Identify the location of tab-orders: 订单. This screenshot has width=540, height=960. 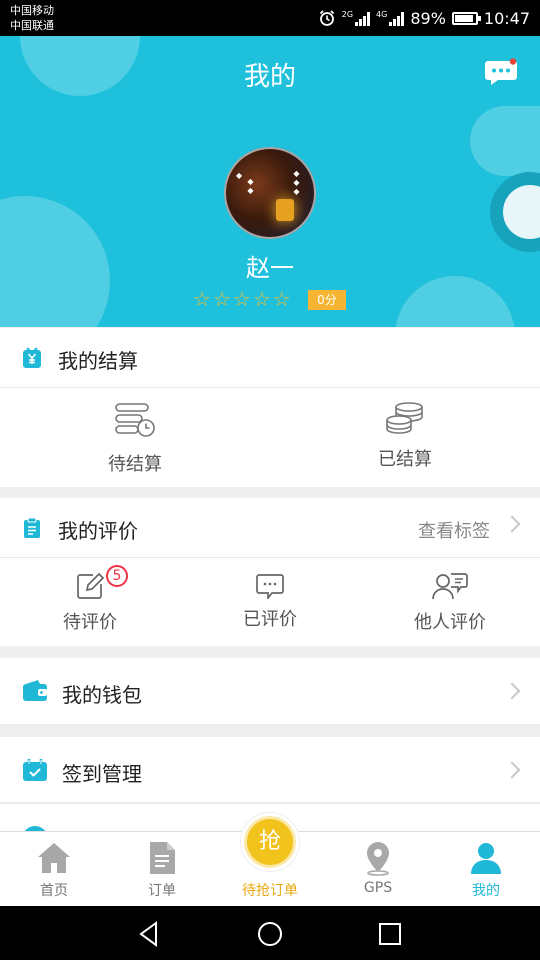
(162, 869).